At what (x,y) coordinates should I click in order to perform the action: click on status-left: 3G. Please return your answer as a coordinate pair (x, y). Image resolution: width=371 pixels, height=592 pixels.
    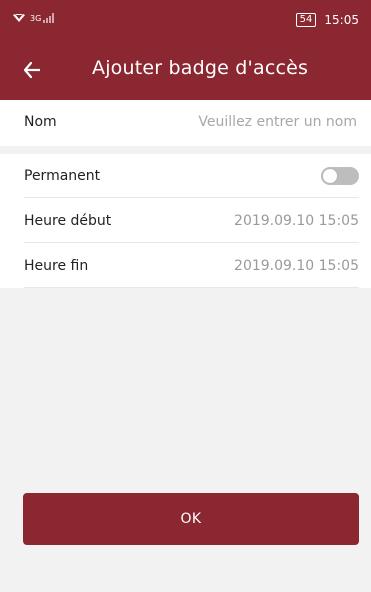
    Looking at the image, I should click on (33, 18).